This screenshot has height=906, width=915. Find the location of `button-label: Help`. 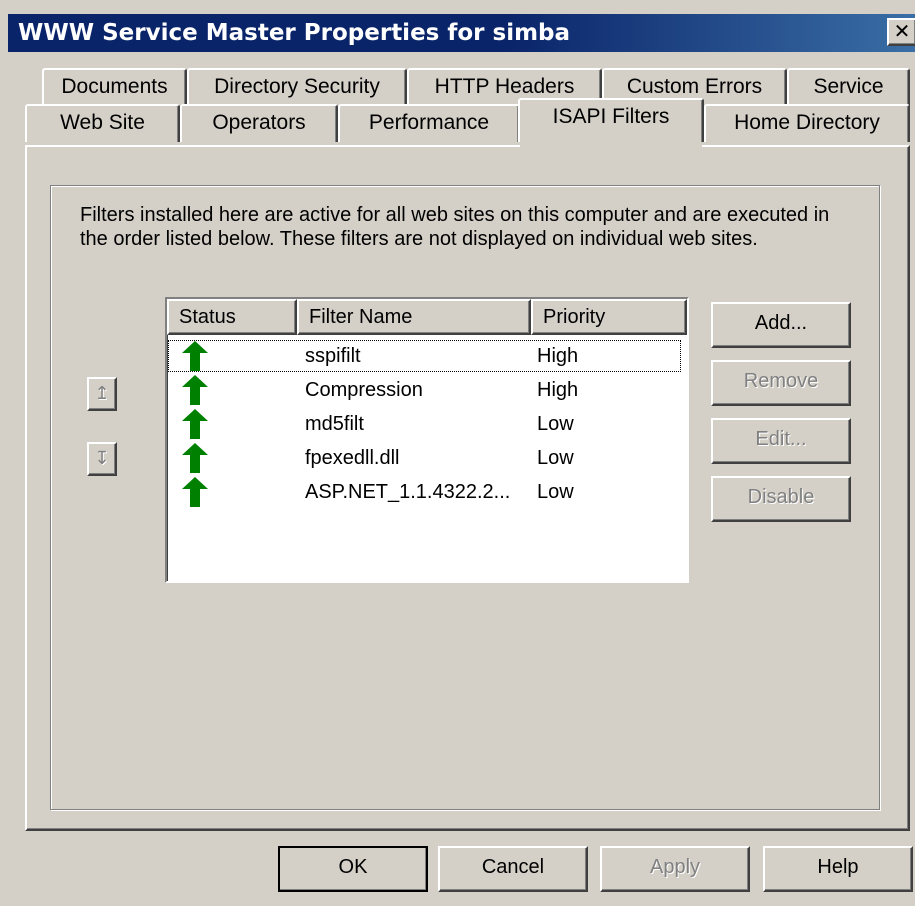

button-label: Help is located at coordinates (838, 867).